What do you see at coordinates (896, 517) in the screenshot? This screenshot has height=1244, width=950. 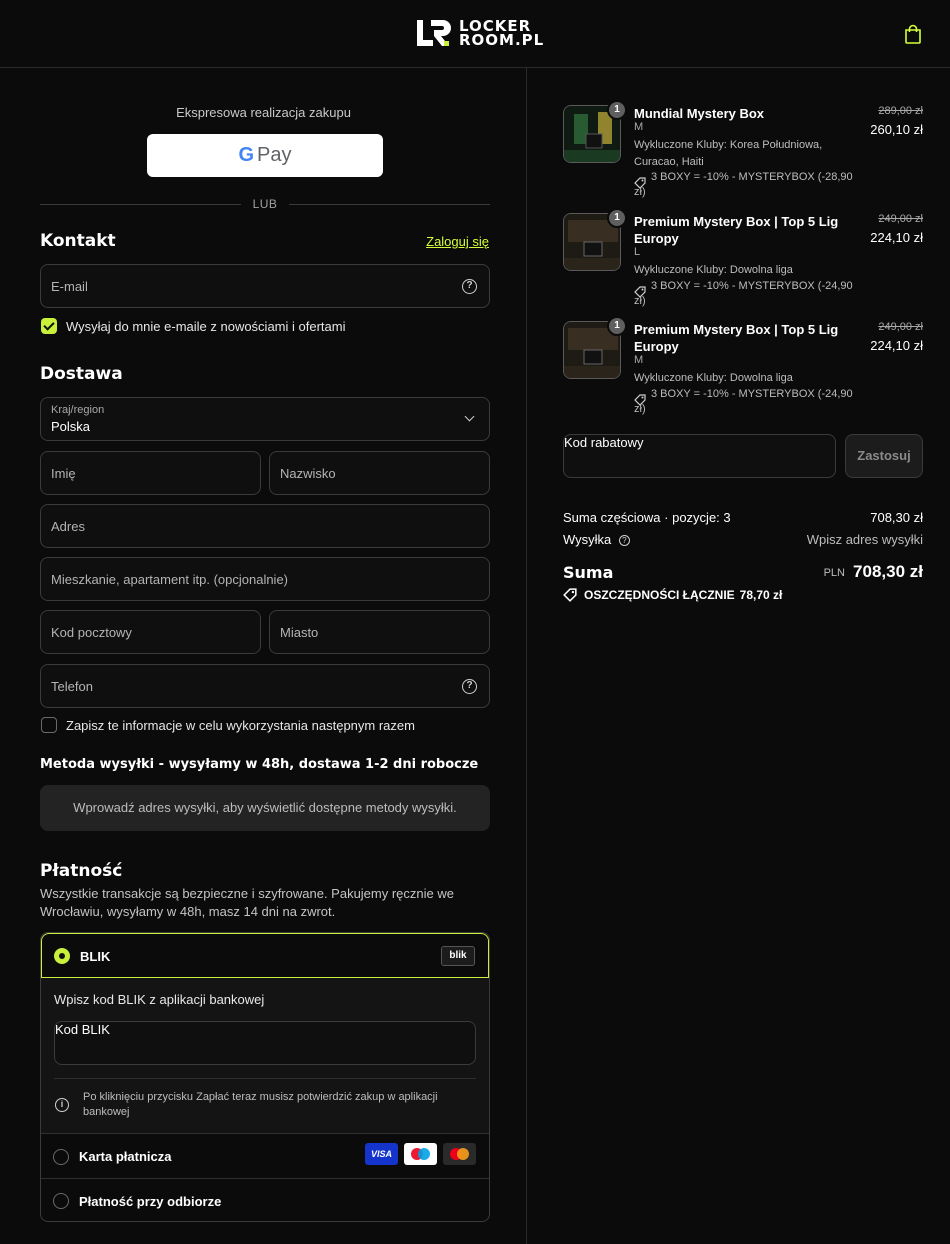 I see `subtotal-value: 708,30 zł` at bounding box center [896, 517].